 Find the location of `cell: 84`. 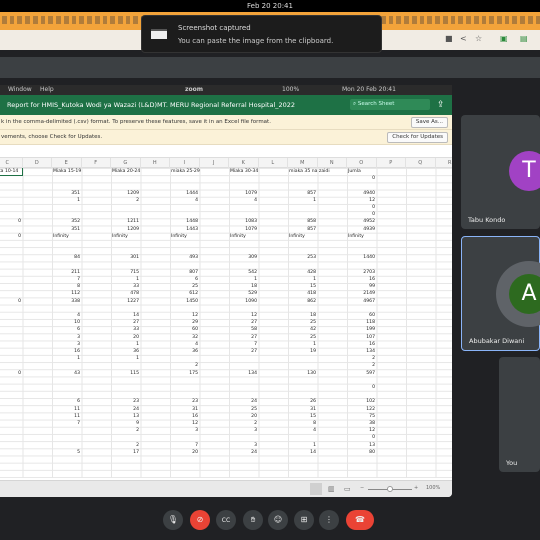

cell: 84 is located at coordinates (66, 257).